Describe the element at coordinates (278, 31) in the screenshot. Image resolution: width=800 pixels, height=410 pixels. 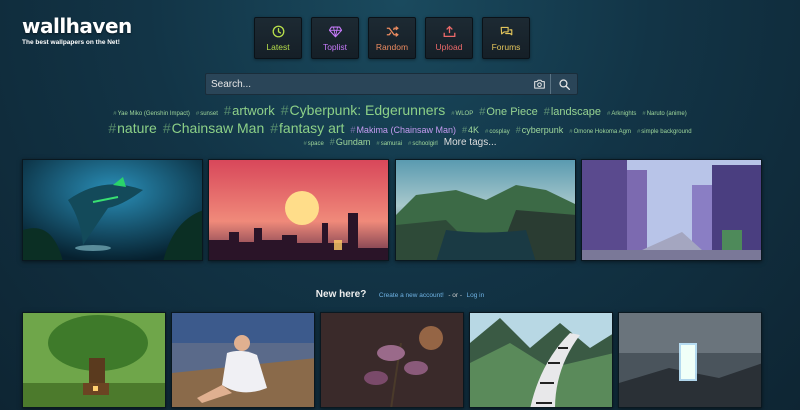
I see `clock-icon` at that location.